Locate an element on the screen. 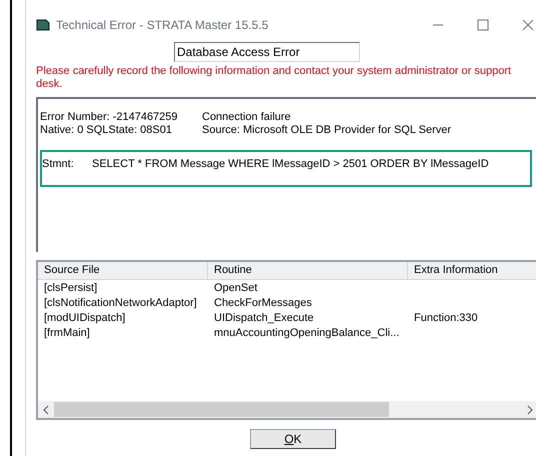 This screenshot has height=456, width=536. error-title-field: Database Access Error is located at coordinates (267, 52).